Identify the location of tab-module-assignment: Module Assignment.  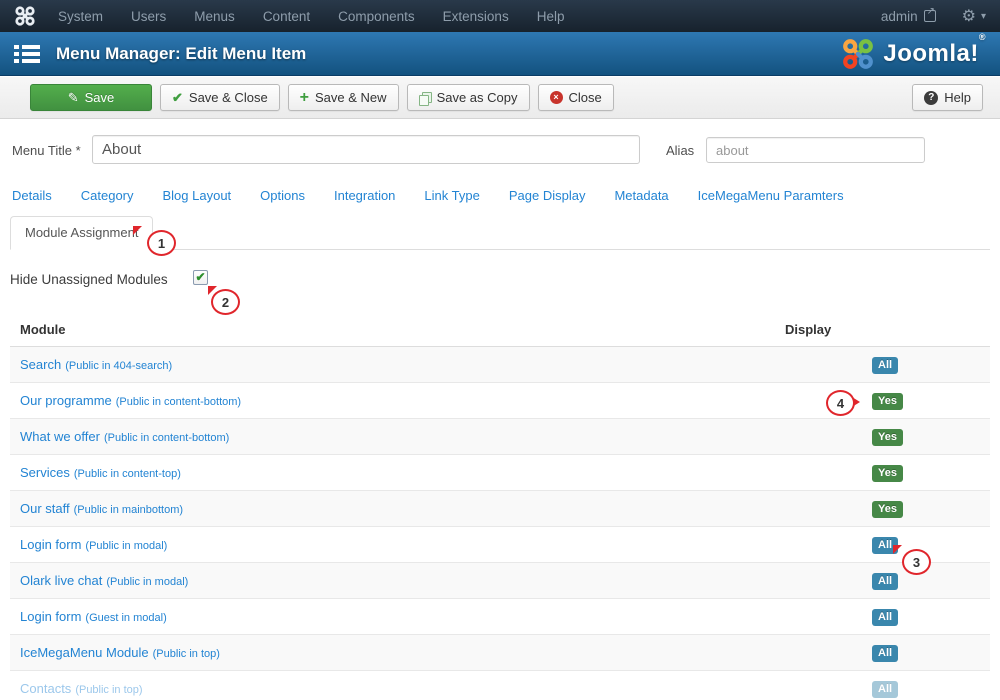
(82, 233).